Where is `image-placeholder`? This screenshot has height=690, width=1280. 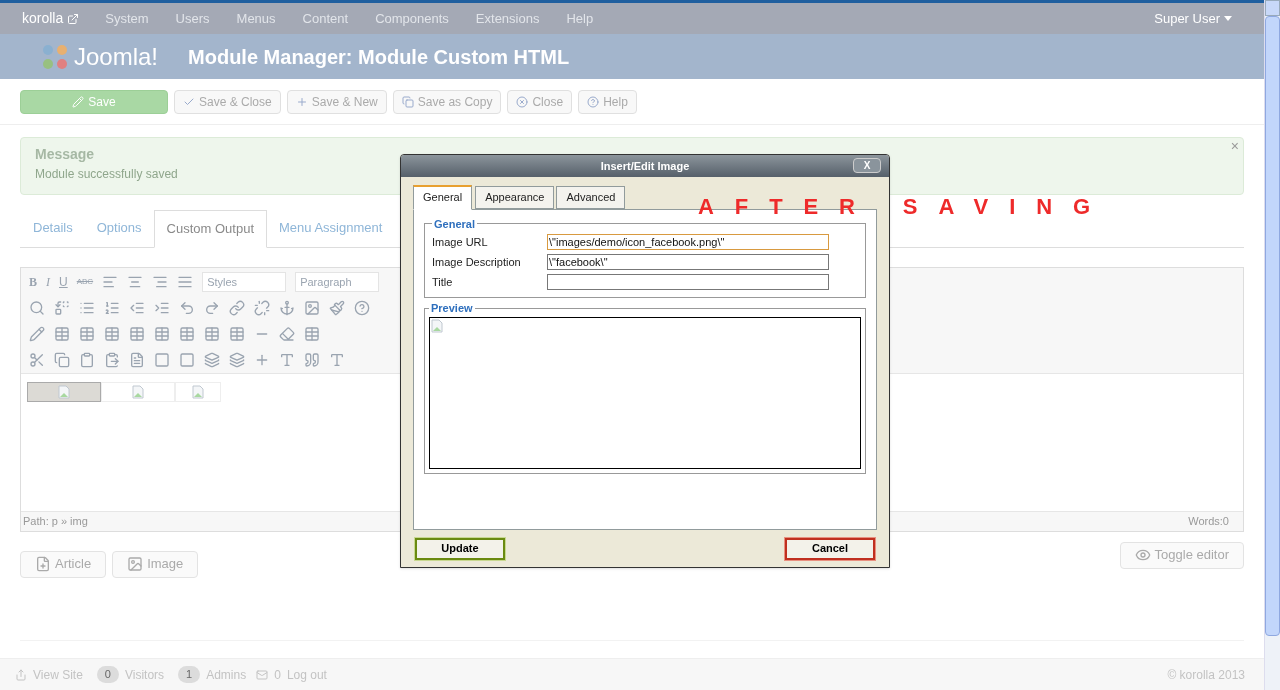 image-placeholder is located at coordinates (64, 391).